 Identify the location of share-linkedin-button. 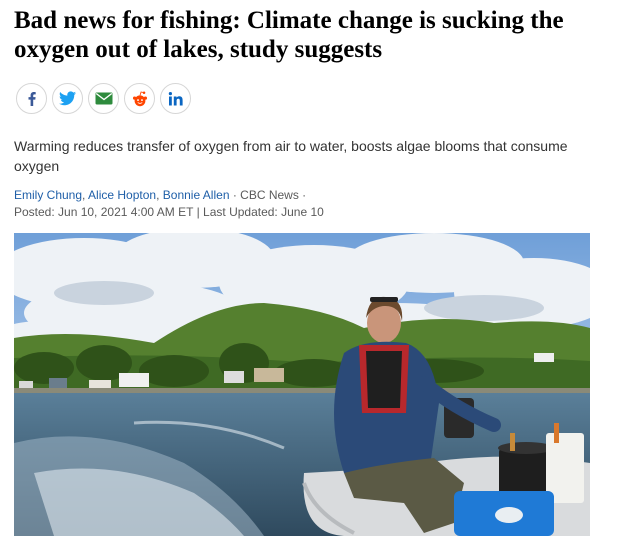
(175, 98).